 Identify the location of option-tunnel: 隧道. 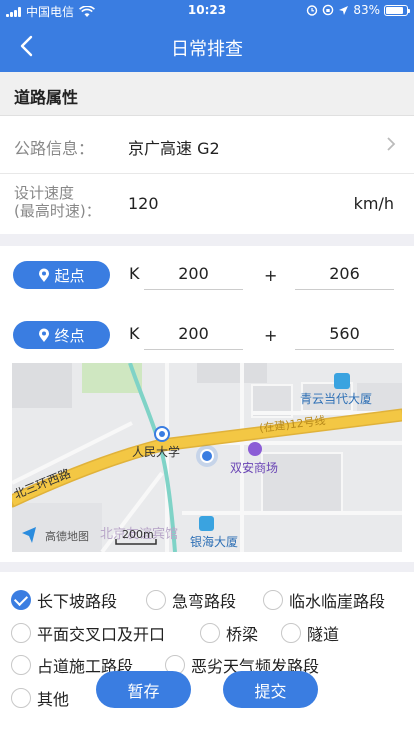
(310, 633).